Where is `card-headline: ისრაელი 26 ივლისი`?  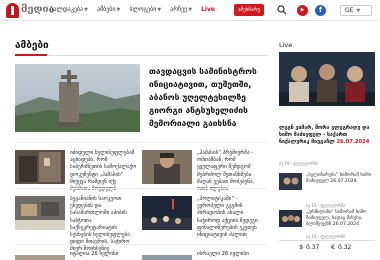
card-headline: ისრაელი 26 ივლისი is located at coordinates (231, 254).